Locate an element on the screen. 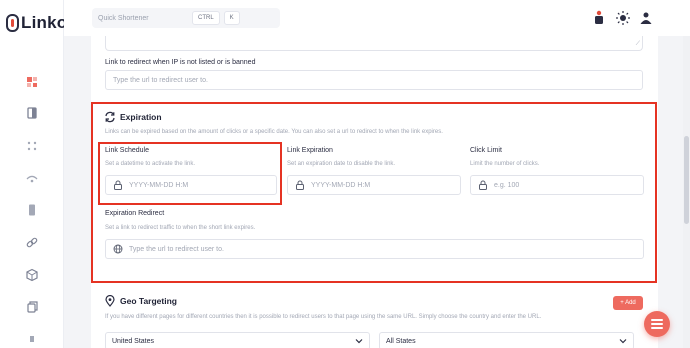 The height and width of the screenshot is (348, 690). click-limit-placeholder: e.g. 100 is located at coordinates (507, 185).